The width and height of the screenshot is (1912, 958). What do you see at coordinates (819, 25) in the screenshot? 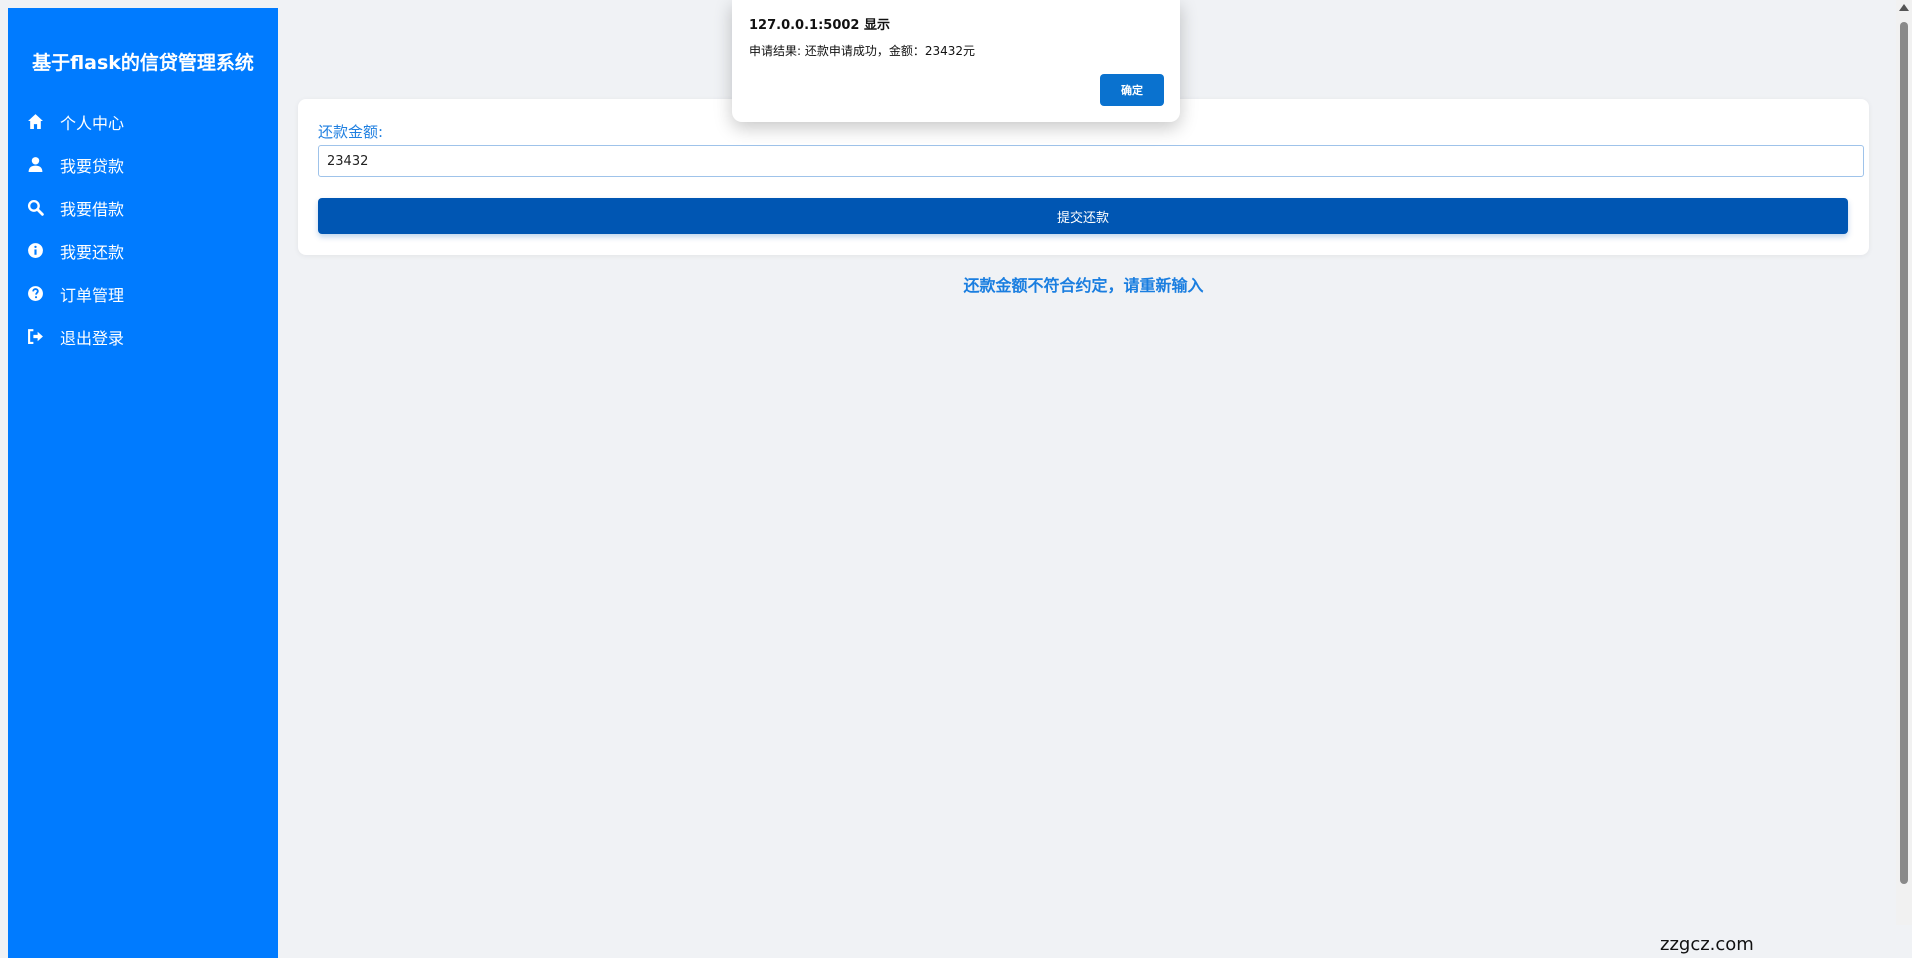
I see `dialog-title: 127.0.0.1:5002 显示` at bounding box center [819, 25].